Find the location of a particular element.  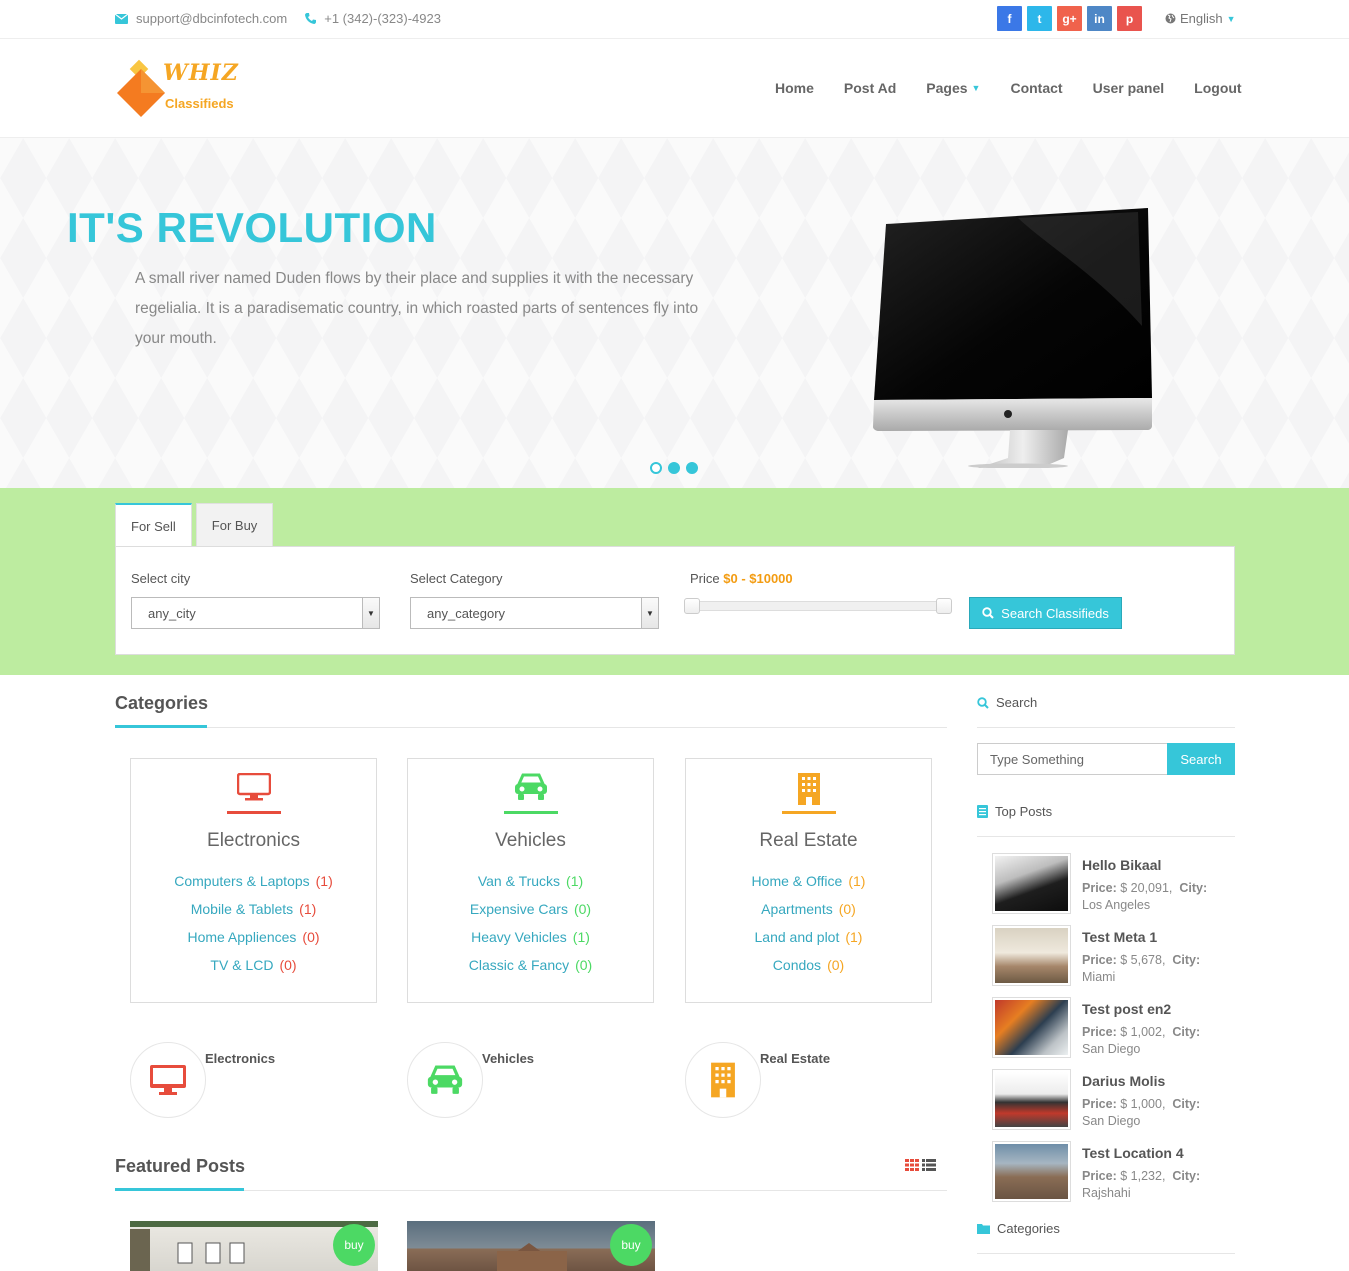

twitter-icon: t is located at coordinates (1039, 18).